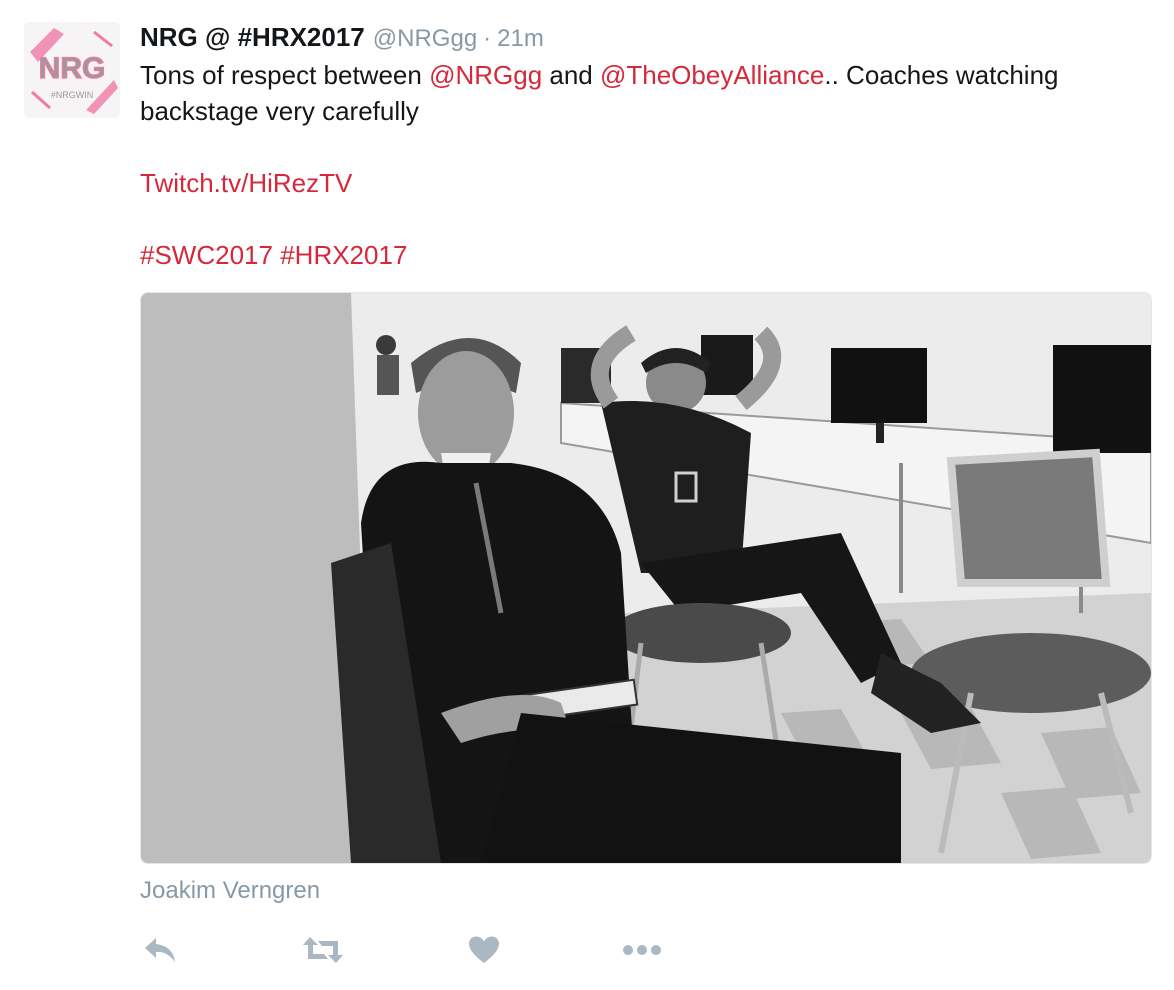  I want to click on avatar-subtext: #NRGWIN, so click(72, 95).